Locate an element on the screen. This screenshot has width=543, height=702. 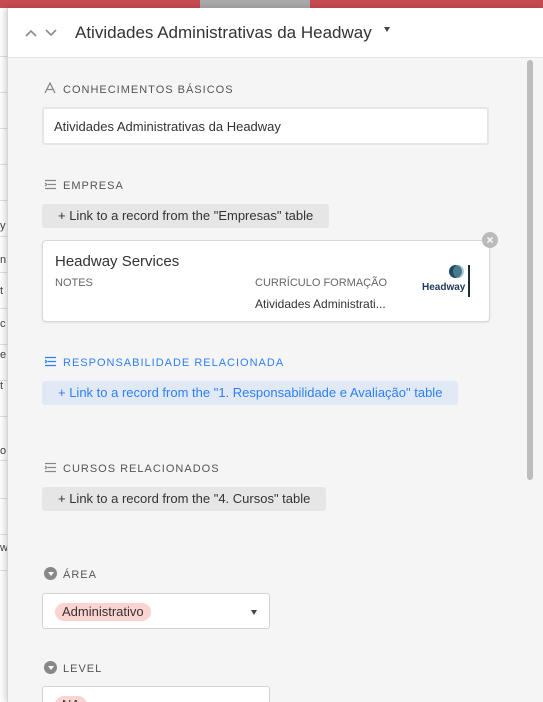
logo-bar is located at coordinates (469, 281).